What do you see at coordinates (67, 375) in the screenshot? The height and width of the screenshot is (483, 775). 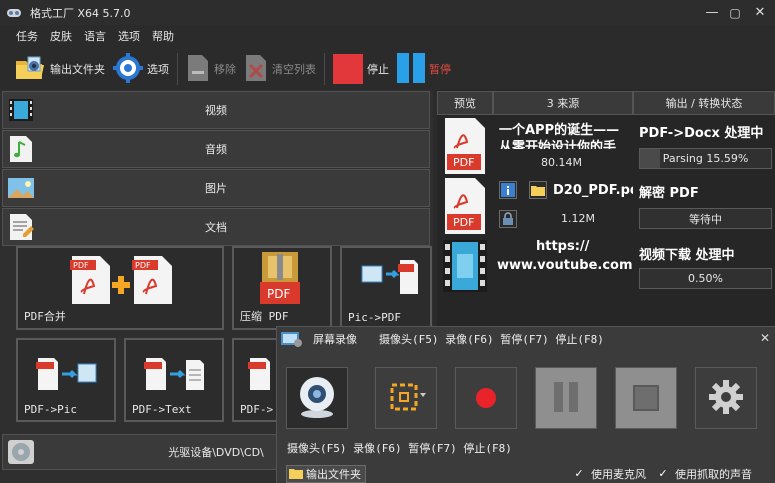 I see `pdf-to-pic-icon` at bounding box center [67, 375].